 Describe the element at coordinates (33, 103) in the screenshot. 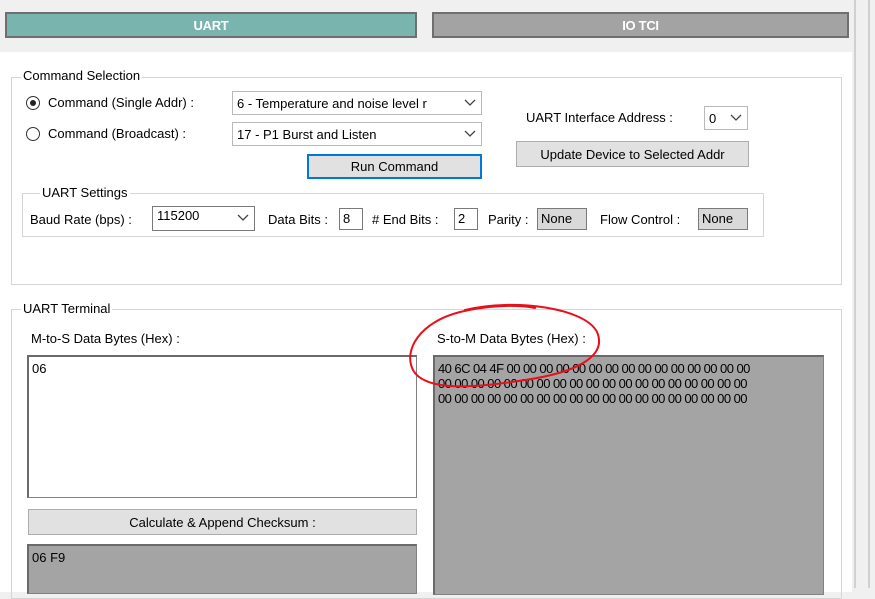

I see `single-addr-radio` at that location.